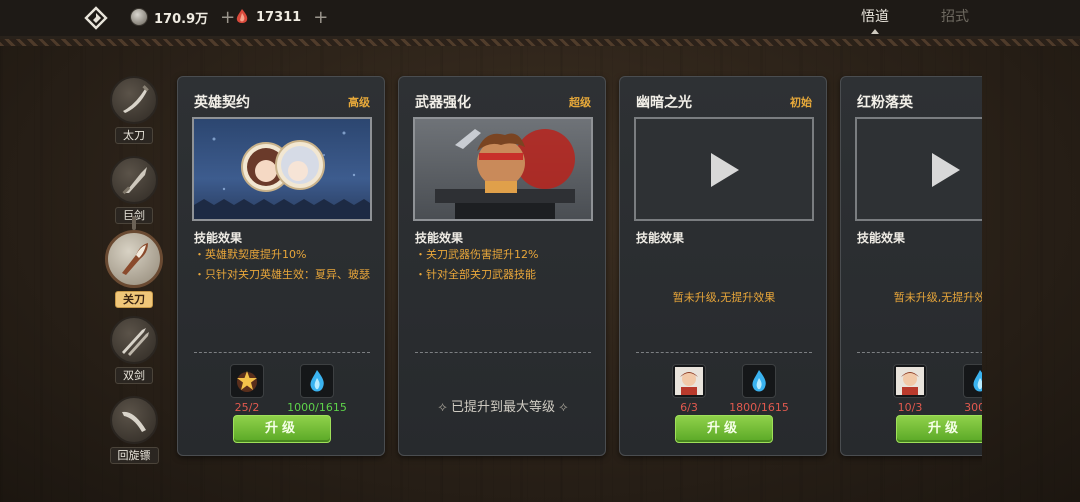  What do you see at coordinates (759, 407) in the screenshot?
I see `material-count-2: 1800/1615` at bounding box center [759, 407].